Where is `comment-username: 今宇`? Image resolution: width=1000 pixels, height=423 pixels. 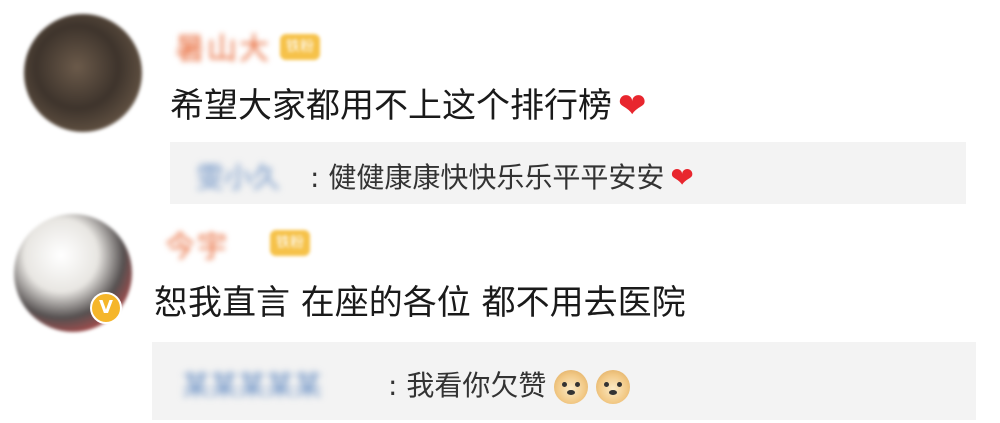
comment-username: 今宇 is located at coordinates (197, 244).